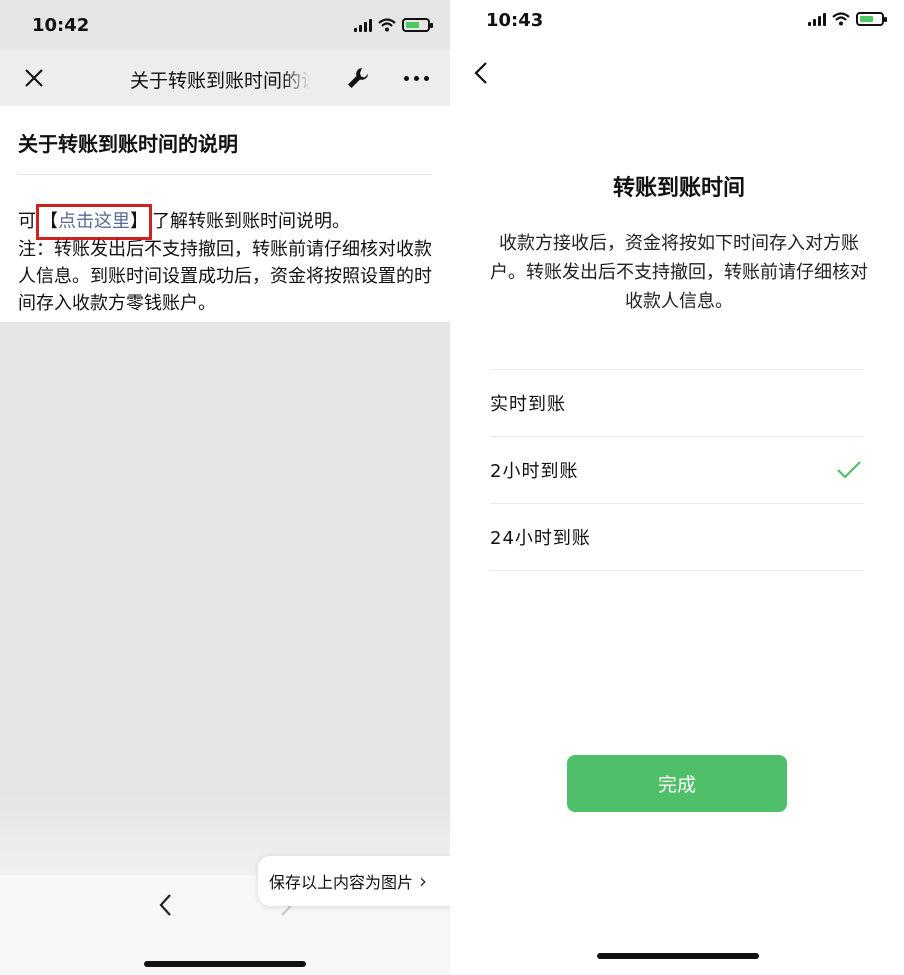 The height and width of the screenshot is (975, 904). I want to click on link-highlight-box: 【点击这里】, so click(94, 222).